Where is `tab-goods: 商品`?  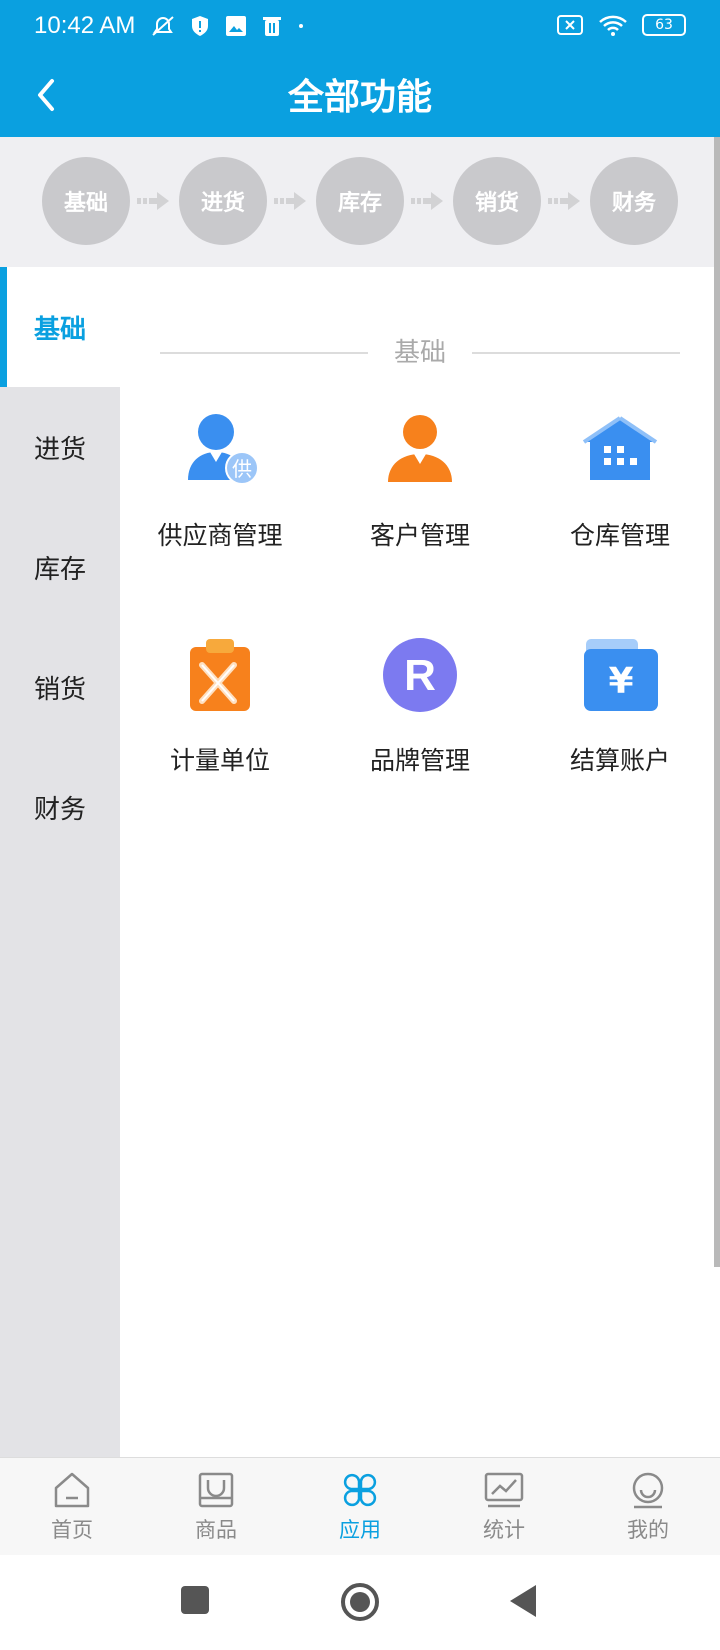 tab-goods: 商品 is located at coordinates (216, 1507).